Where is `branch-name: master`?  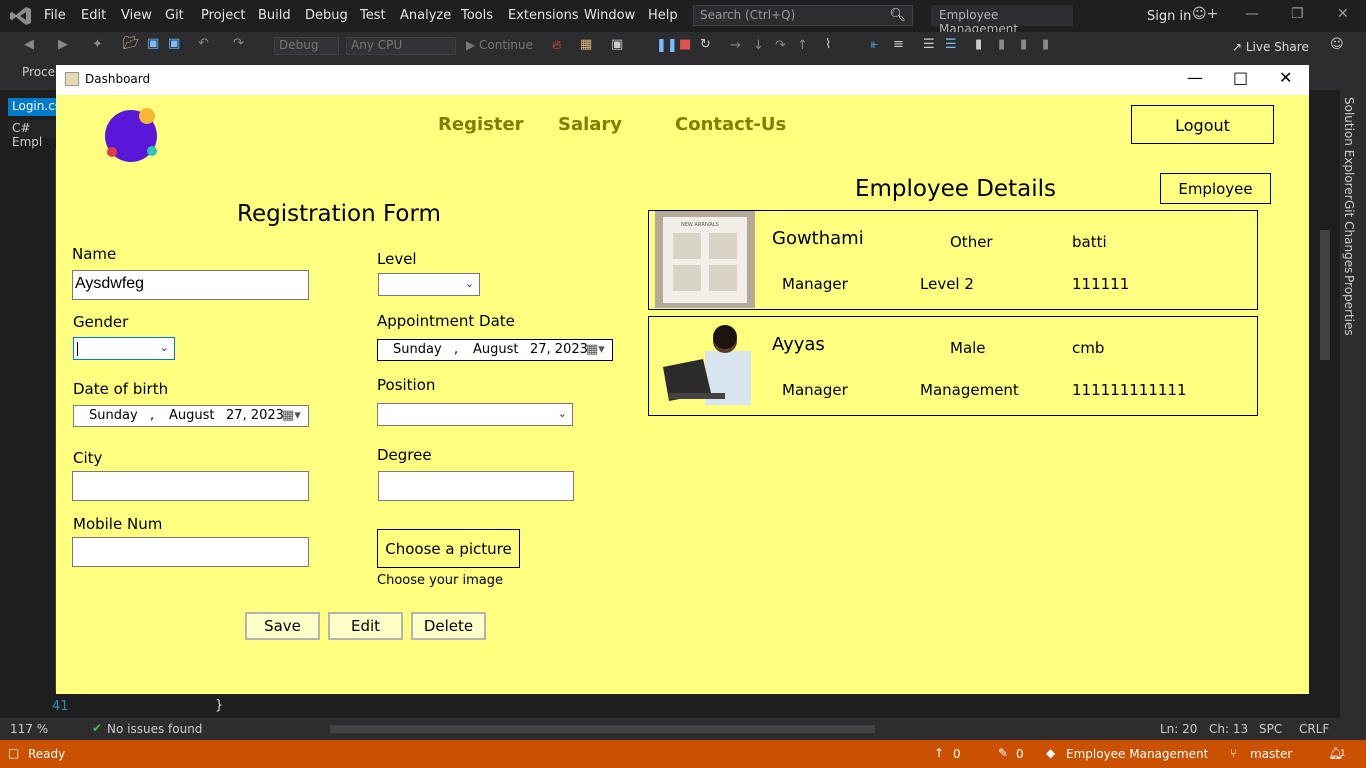
branch-name: master is located at coordinates (1271, 754).